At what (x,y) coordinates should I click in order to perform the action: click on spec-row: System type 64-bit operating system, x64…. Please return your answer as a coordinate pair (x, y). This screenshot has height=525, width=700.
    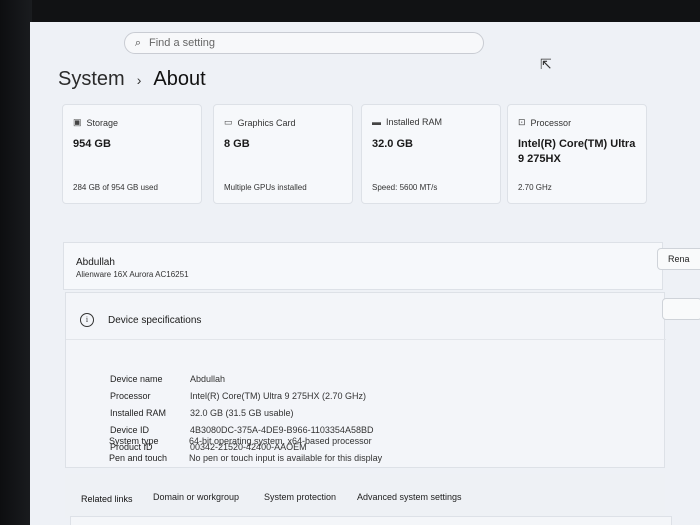
    Looking at the image, I should click on (240, 444).